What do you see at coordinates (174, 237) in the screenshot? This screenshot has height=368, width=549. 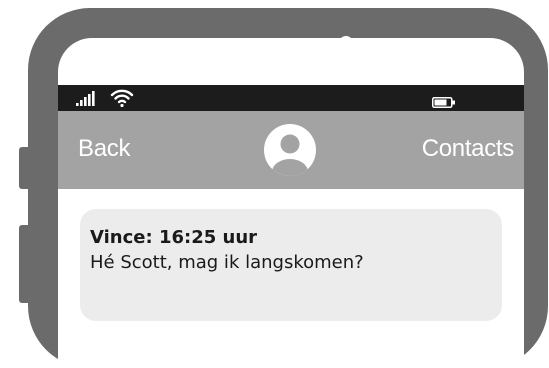 I see `message-sender: Vince: 16:25 uur` at bounding box center [174, 237].